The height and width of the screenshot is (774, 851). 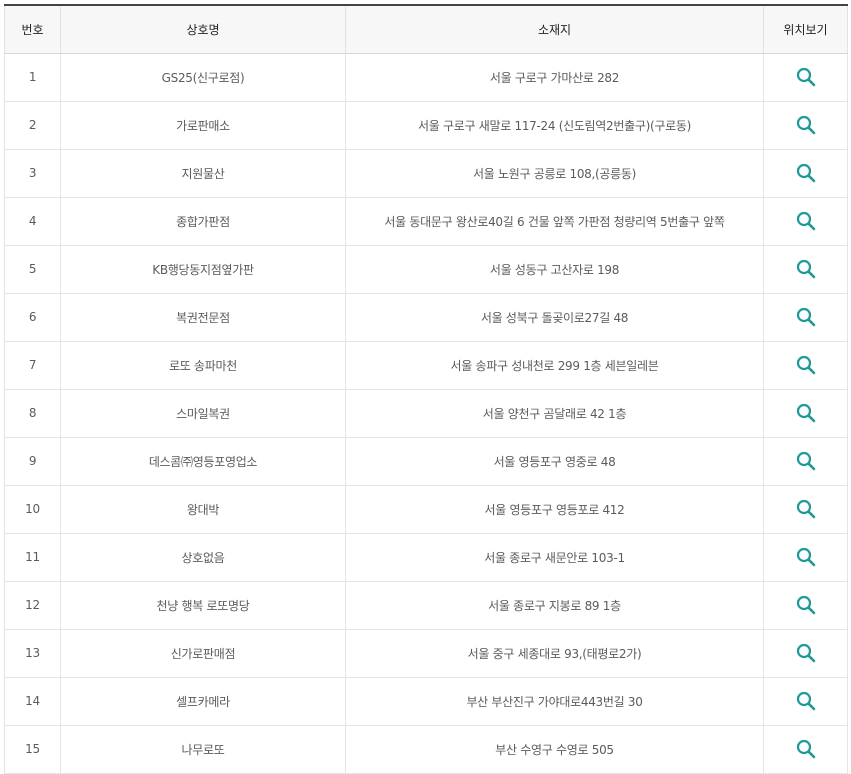 I want to click on store-name: GS25(신구로점), so click(x=203, y=77).